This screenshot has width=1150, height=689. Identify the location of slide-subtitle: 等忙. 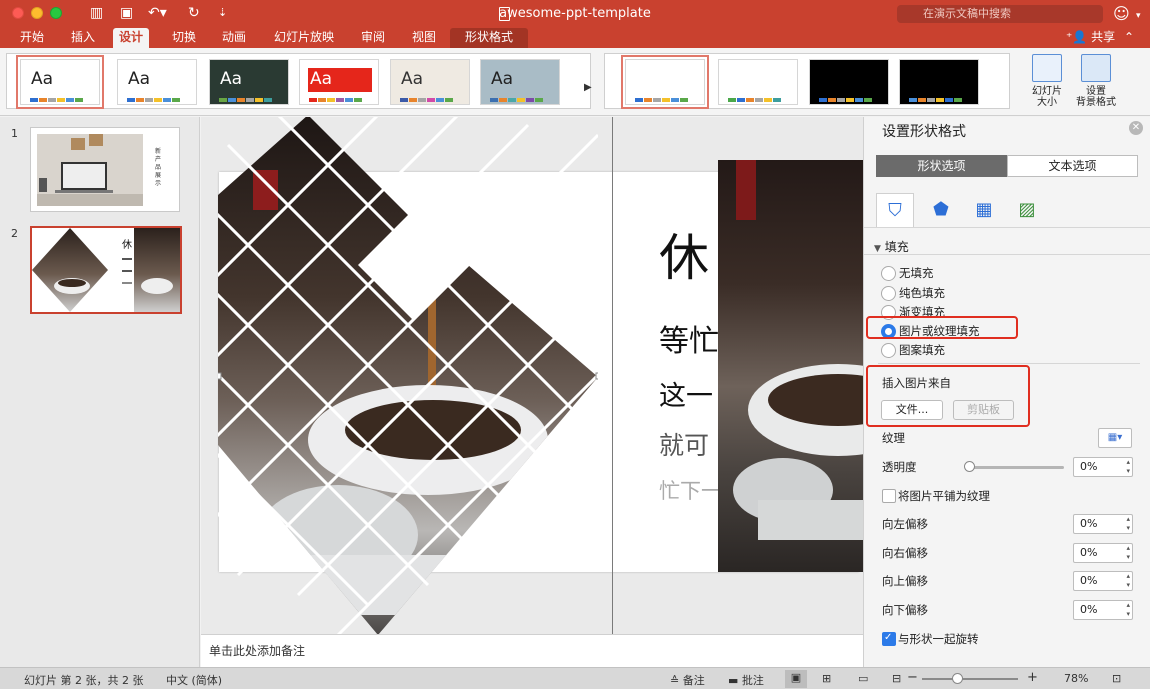
(689, 338).